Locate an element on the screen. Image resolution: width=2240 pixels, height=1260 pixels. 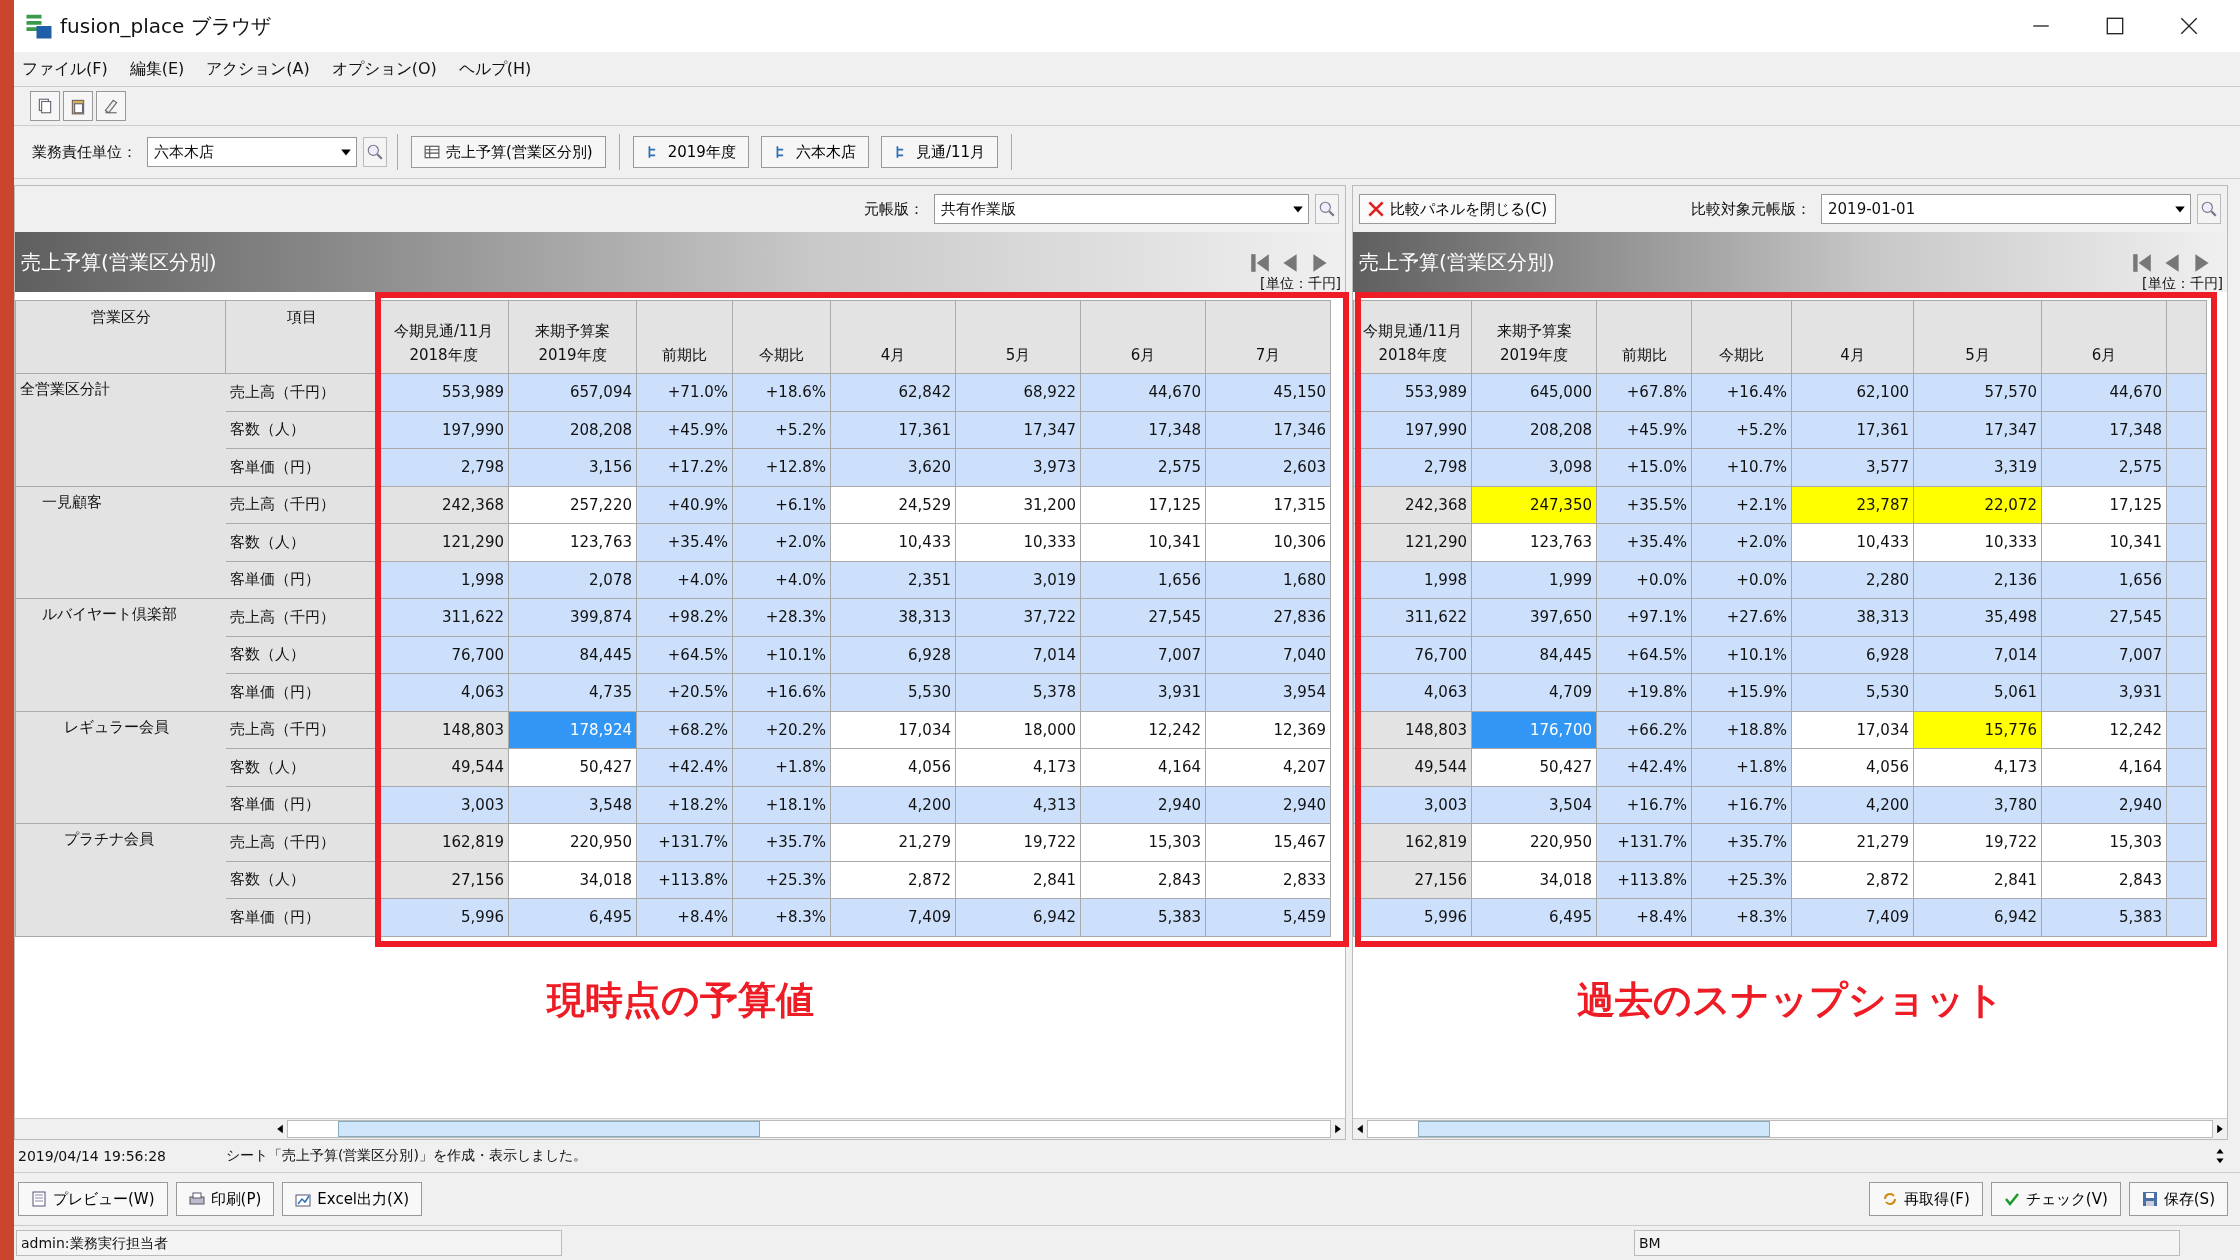
close-compare-button: 比較パネルを閉じる(C) is located at coordinates (1458, 209).